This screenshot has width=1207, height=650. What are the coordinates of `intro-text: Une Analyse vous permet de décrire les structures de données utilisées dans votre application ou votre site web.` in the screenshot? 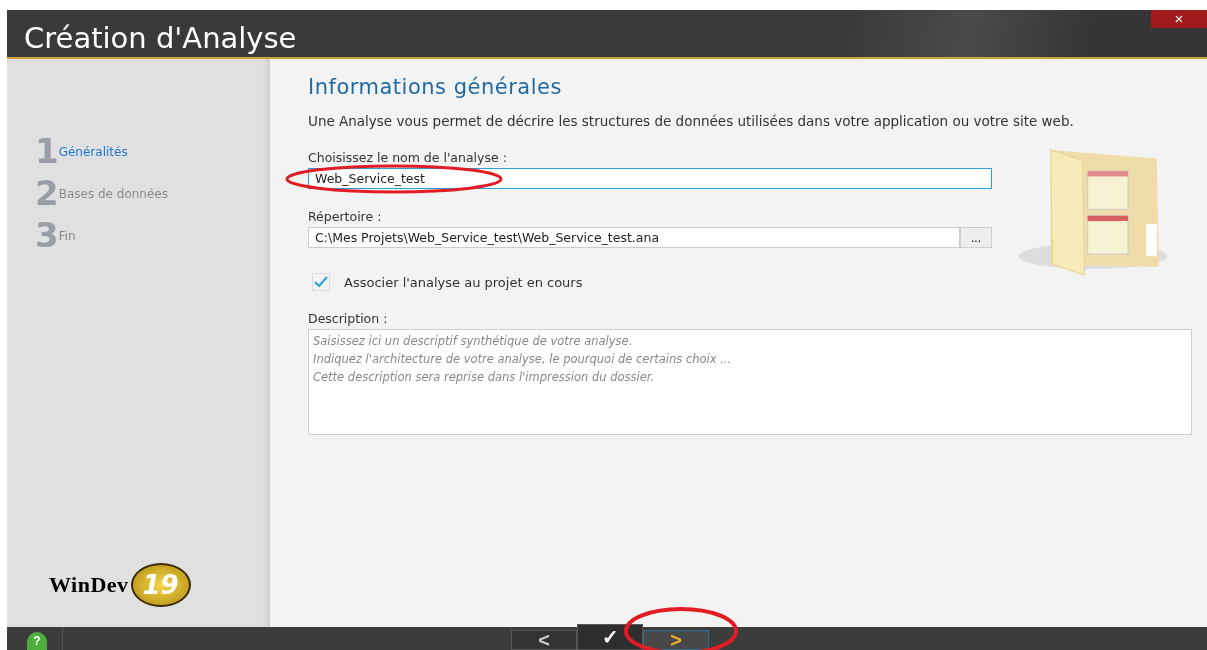 It's located at (691, 121).